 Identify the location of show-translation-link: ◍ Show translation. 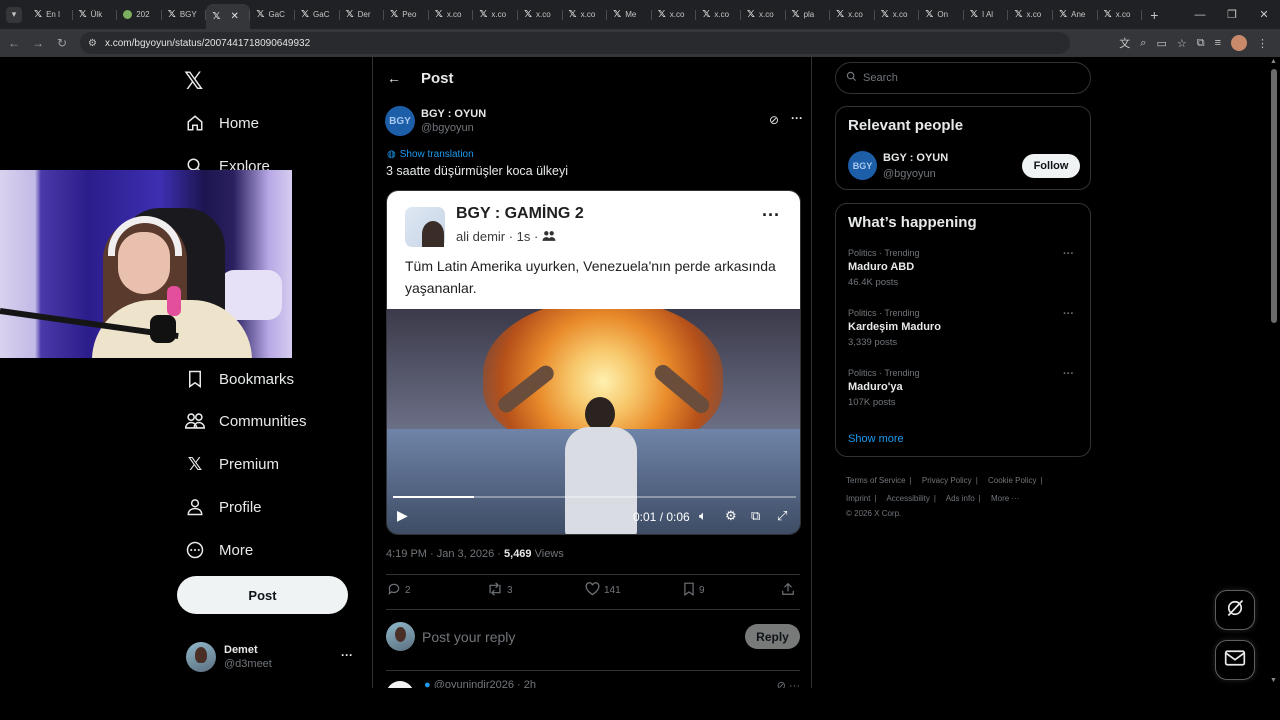
(430, 154).